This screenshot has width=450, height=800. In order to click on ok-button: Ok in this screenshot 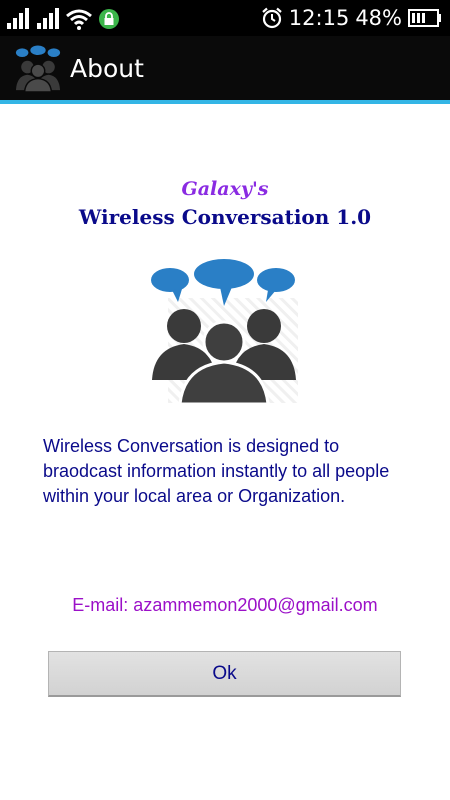, I will do `click(224, 674)`.